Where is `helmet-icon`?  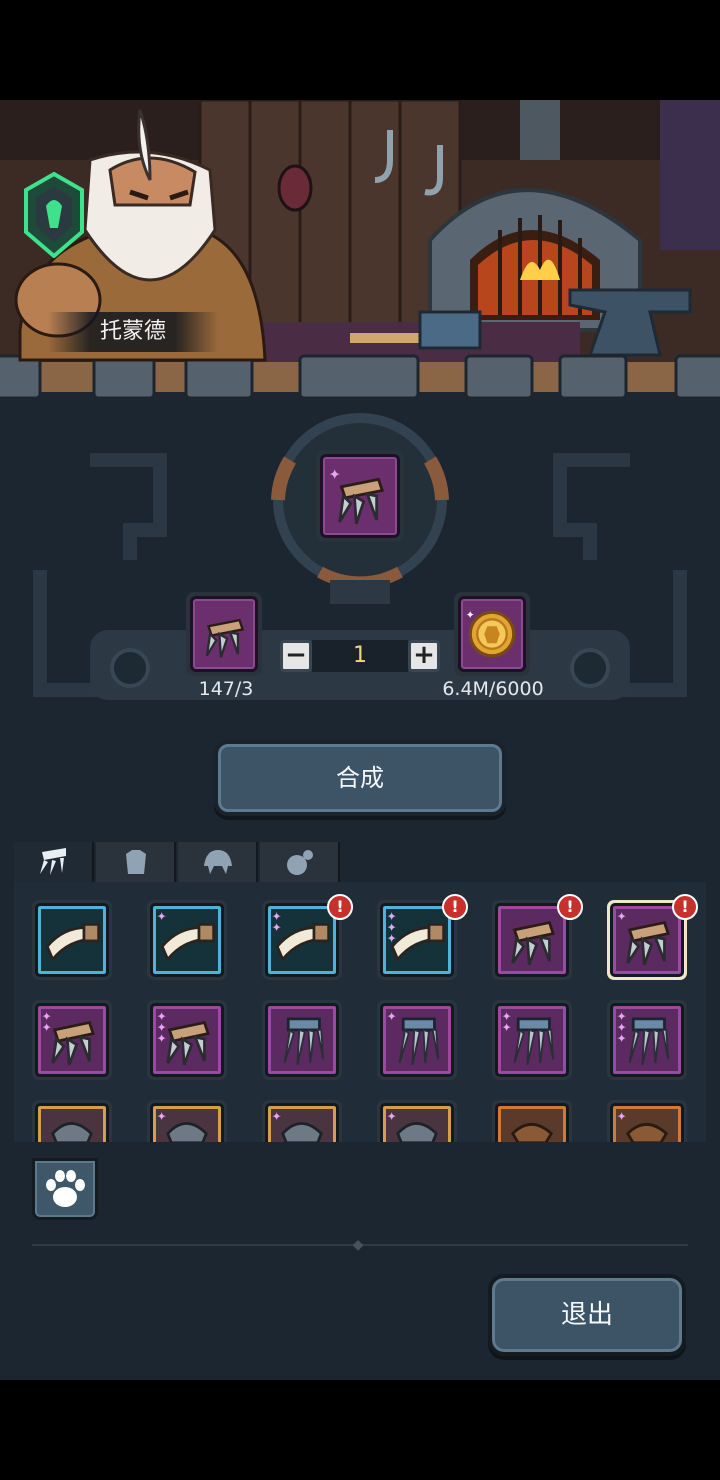 helmet-icon is located at coordinates (218, 862).